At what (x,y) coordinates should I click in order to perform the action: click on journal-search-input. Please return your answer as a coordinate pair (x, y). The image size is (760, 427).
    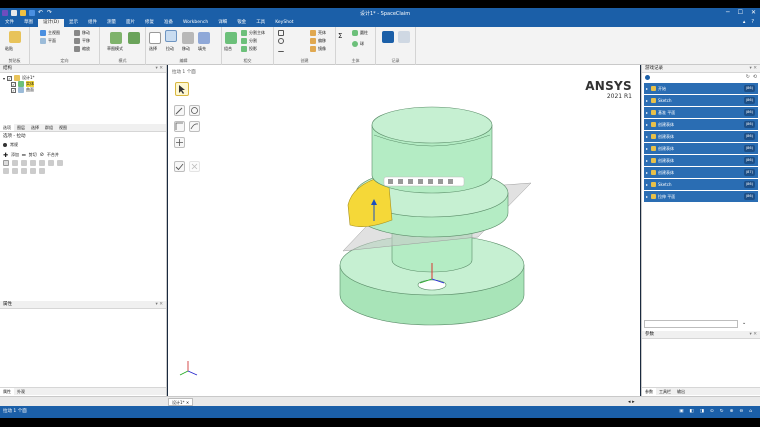
    Looking at the image, I should click on (691, 324).